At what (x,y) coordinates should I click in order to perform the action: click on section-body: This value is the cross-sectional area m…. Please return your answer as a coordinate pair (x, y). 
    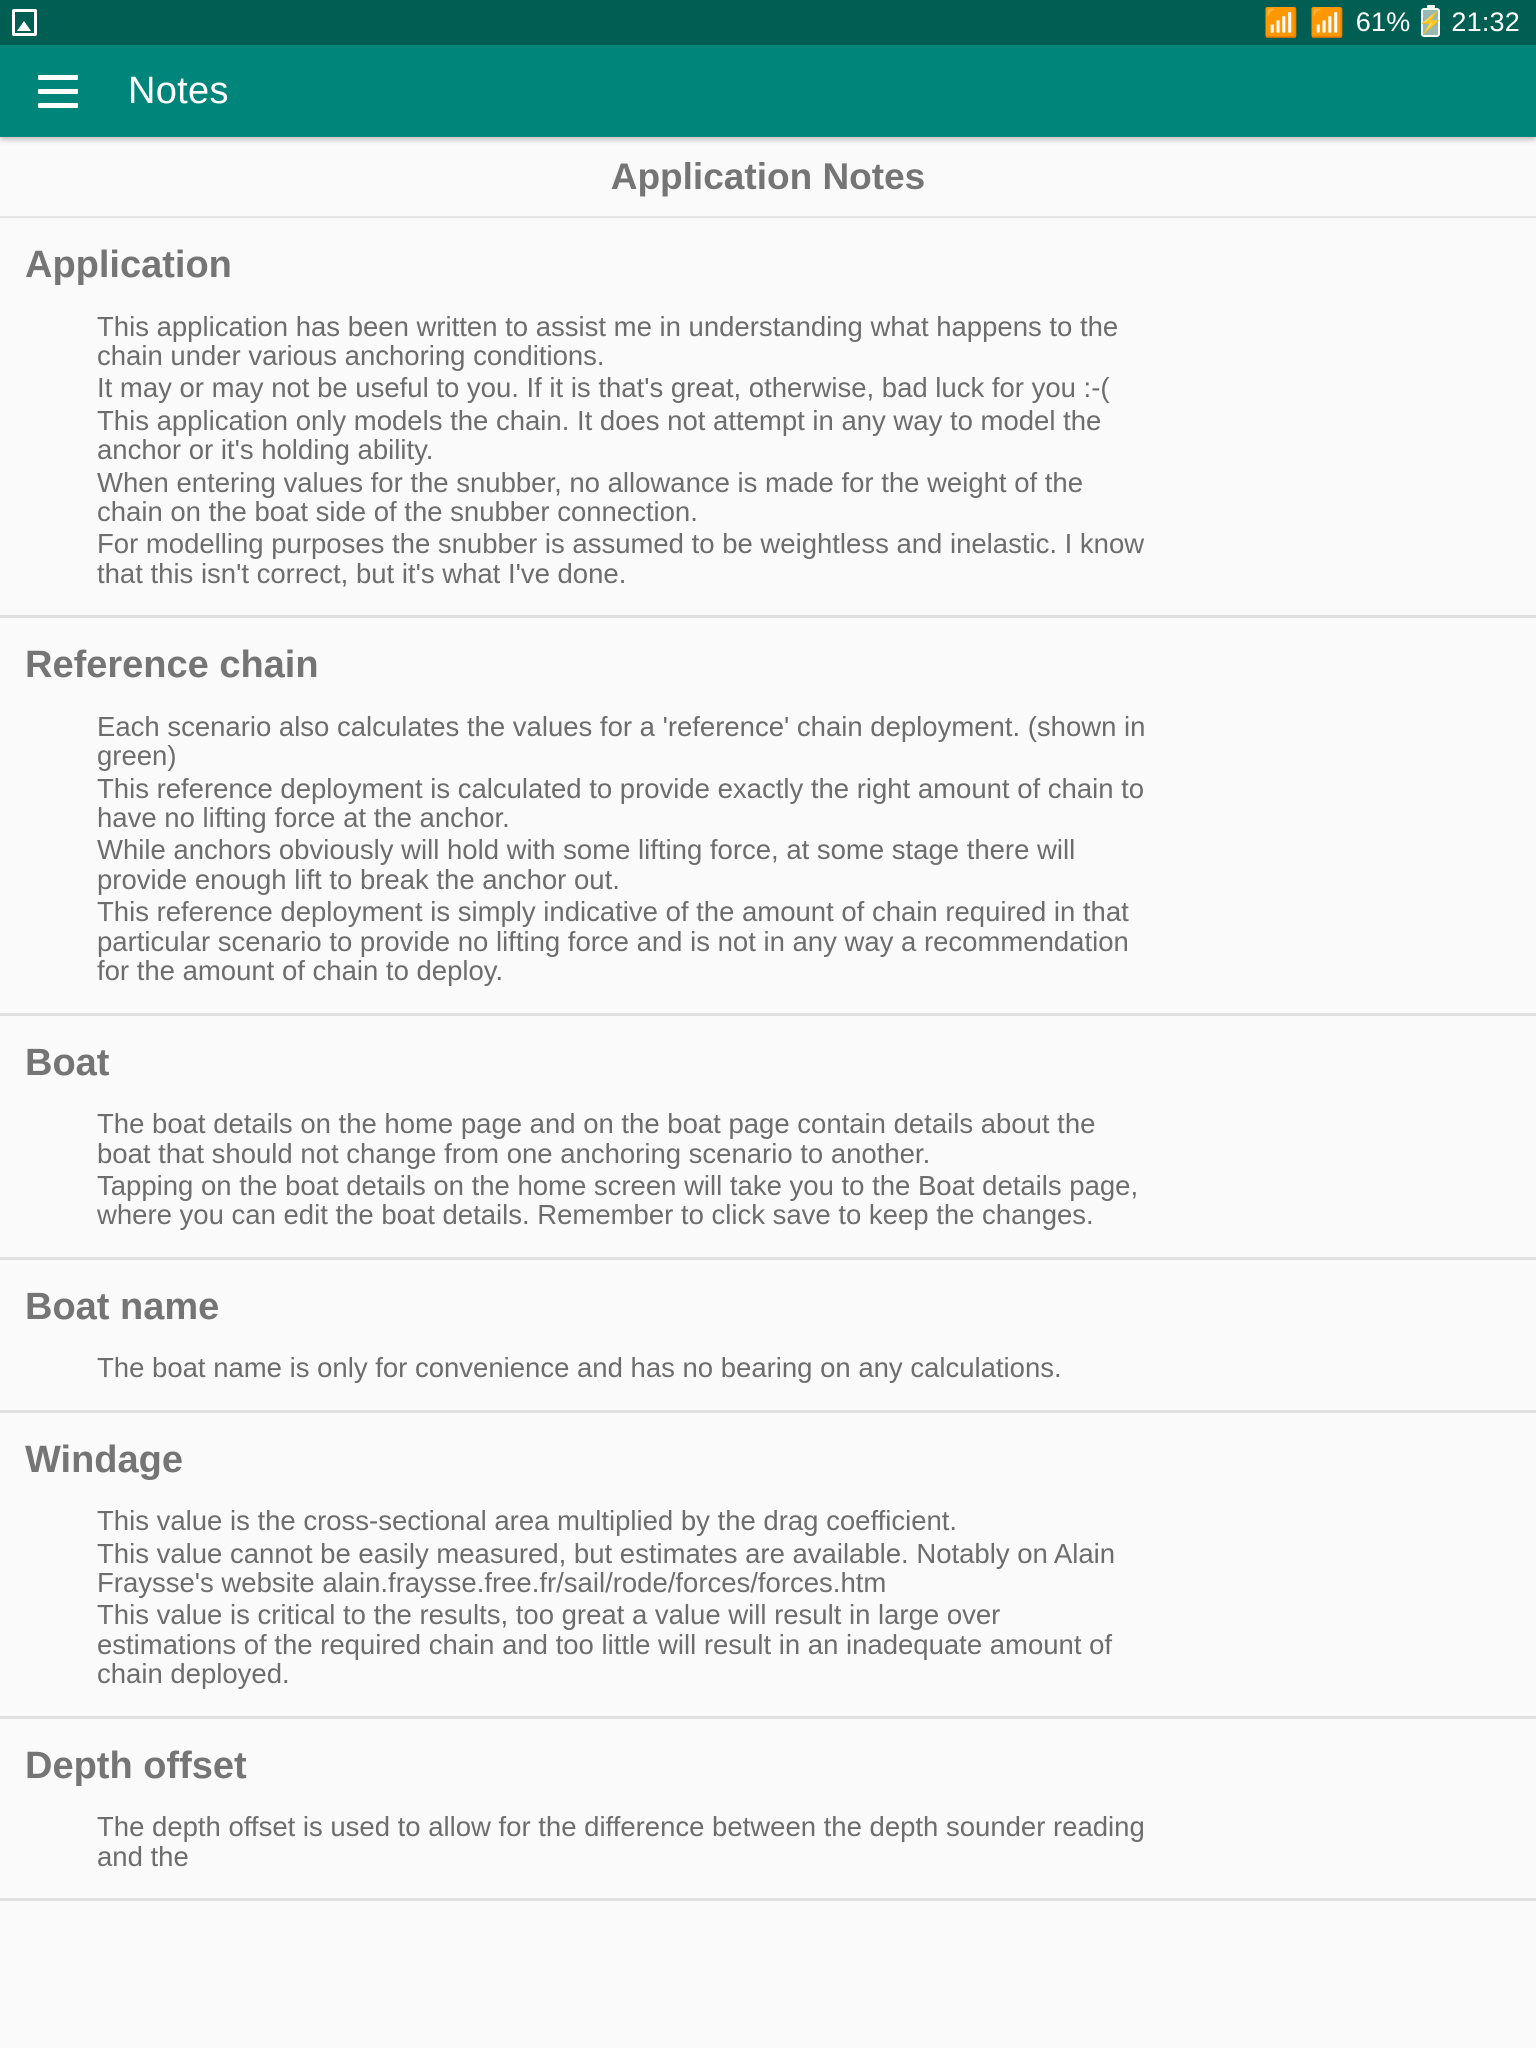
    Looking at the image, I should click on (588, 1589).